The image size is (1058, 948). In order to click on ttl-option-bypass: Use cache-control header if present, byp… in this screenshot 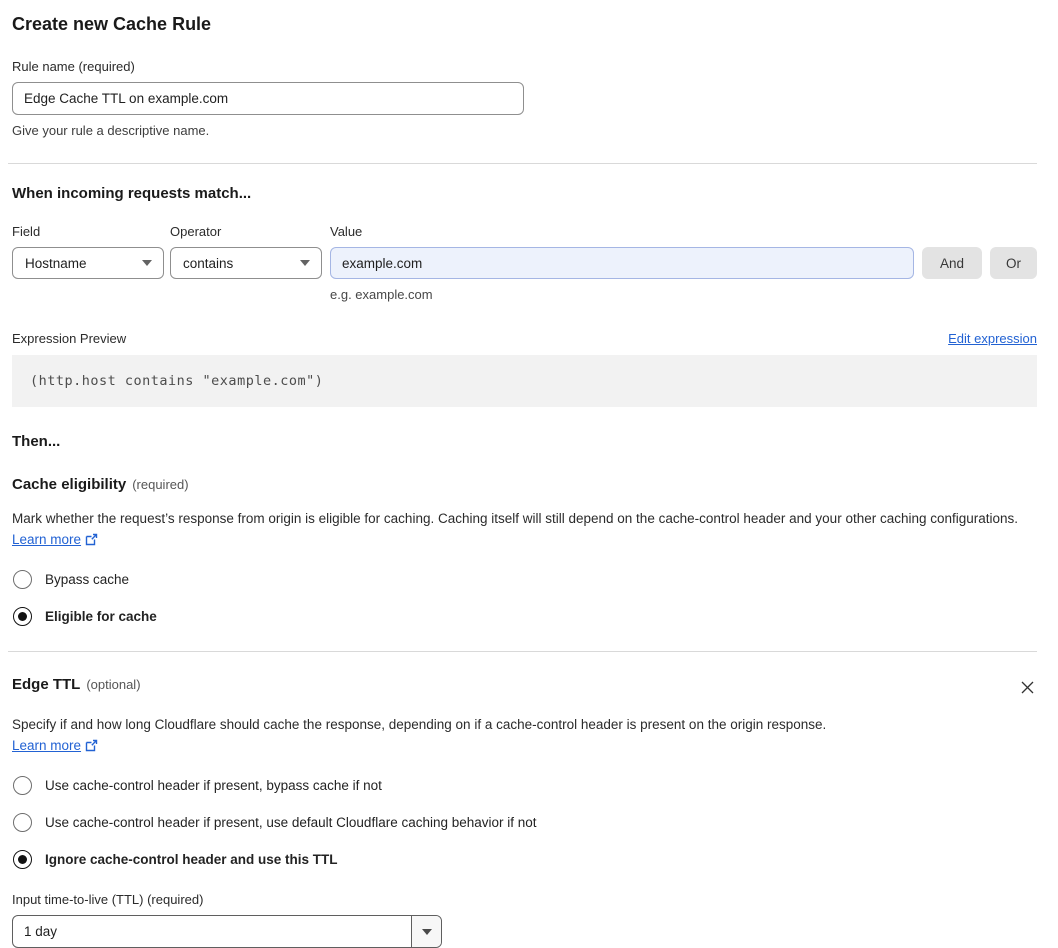, I will do `click(524, 785)`.